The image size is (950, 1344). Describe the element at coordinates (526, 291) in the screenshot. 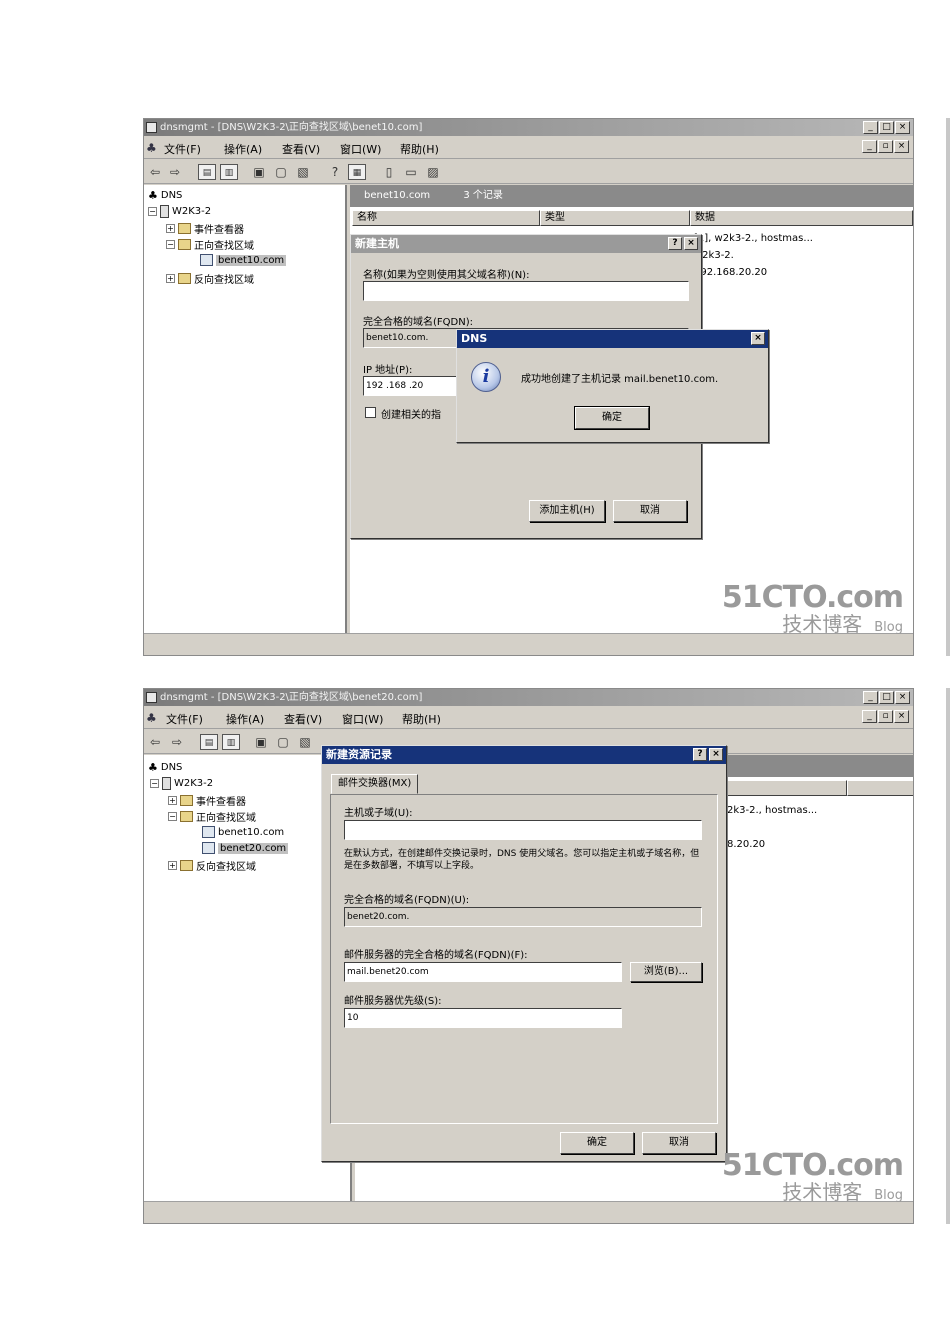

I see `name-input` at that location.